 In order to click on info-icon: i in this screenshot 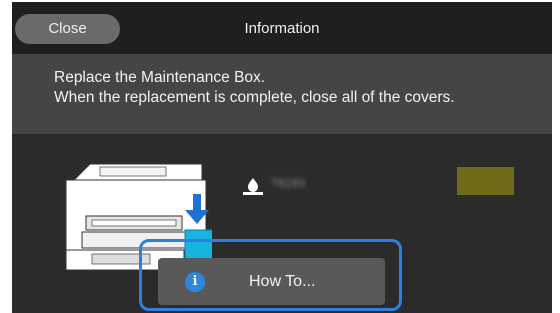, I will do `click(195, 282)`.